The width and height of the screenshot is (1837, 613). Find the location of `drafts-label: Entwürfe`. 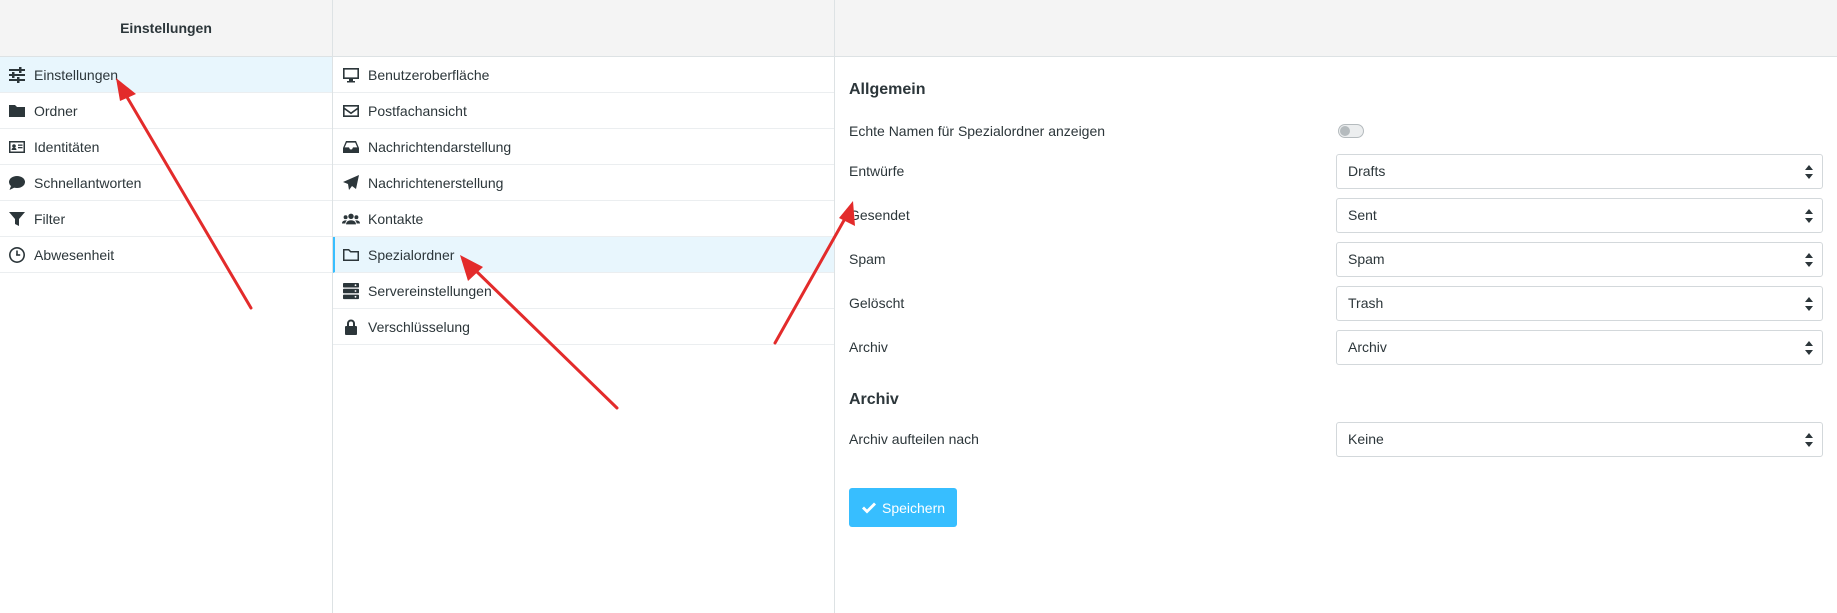

drafts-label: Entwürfe is located at coordinates (877, 171).